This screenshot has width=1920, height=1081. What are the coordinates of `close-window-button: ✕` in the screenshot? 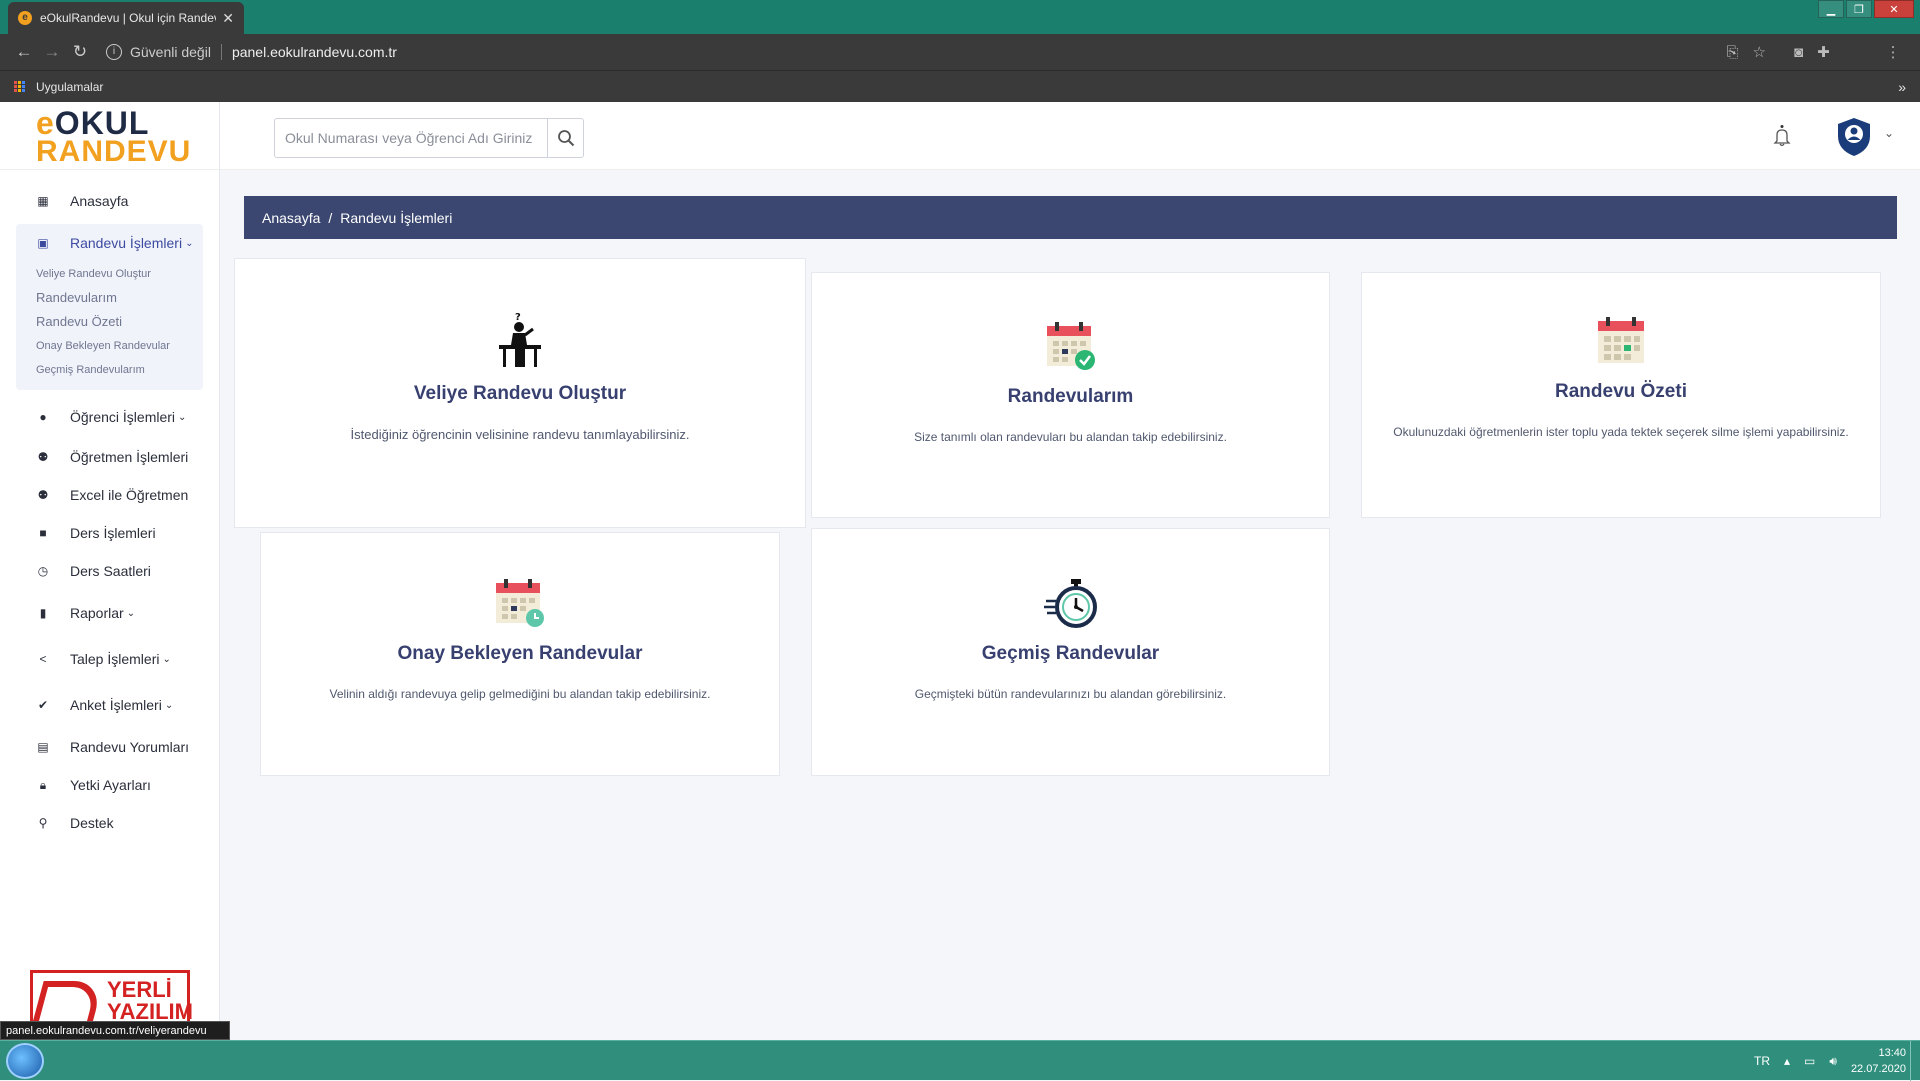 It's located at (1894, 9).